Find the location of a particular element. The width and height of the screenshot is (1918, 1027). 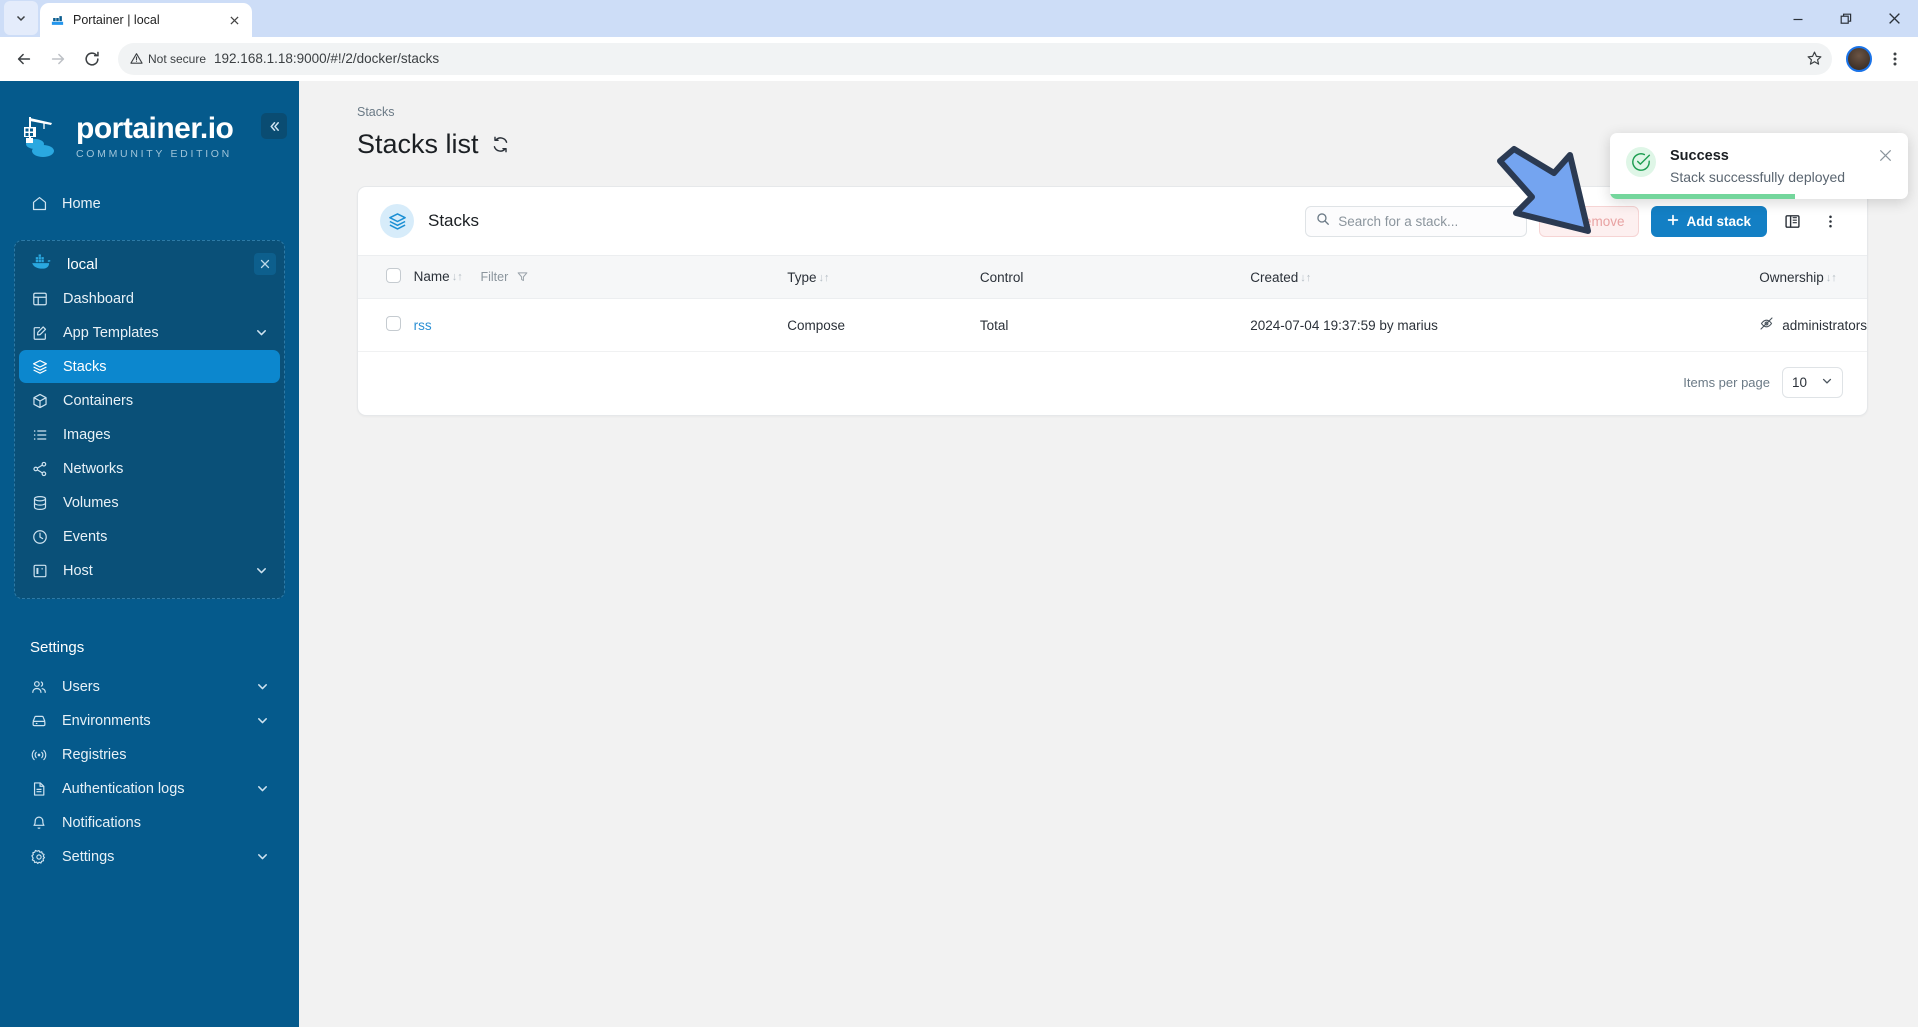

column-header-label: Name is located at coordinates (431, 276).